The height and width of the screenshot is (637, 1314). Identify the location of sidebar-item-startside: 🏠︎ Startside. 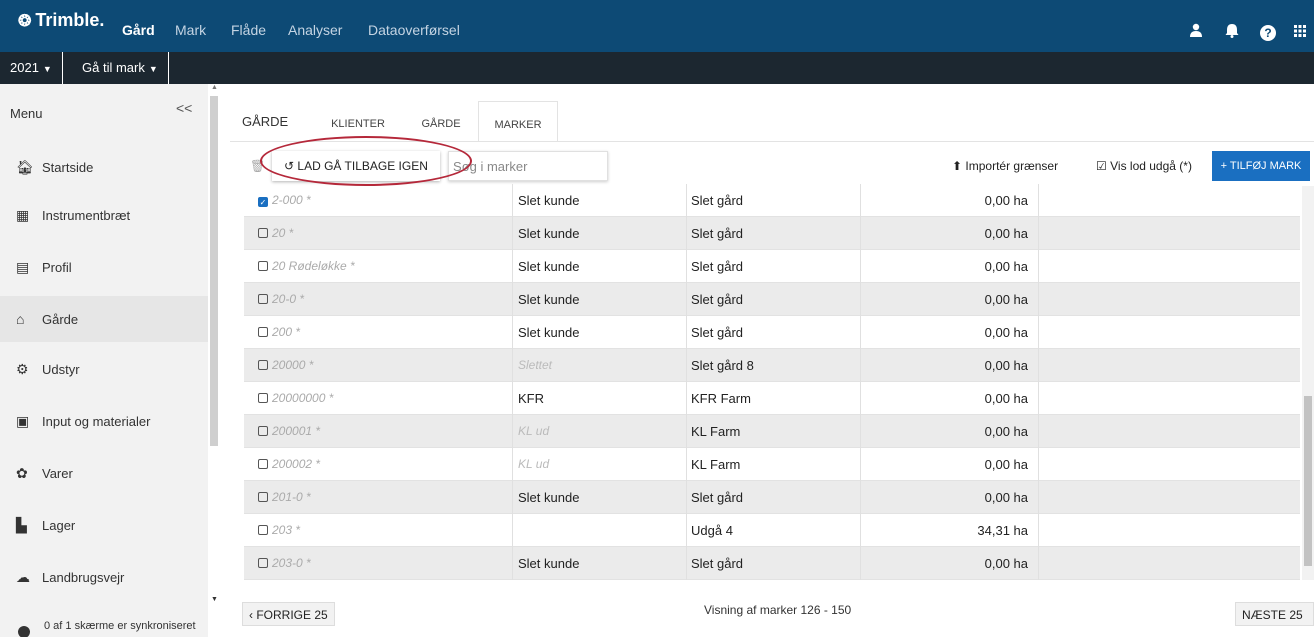
(104, 167).